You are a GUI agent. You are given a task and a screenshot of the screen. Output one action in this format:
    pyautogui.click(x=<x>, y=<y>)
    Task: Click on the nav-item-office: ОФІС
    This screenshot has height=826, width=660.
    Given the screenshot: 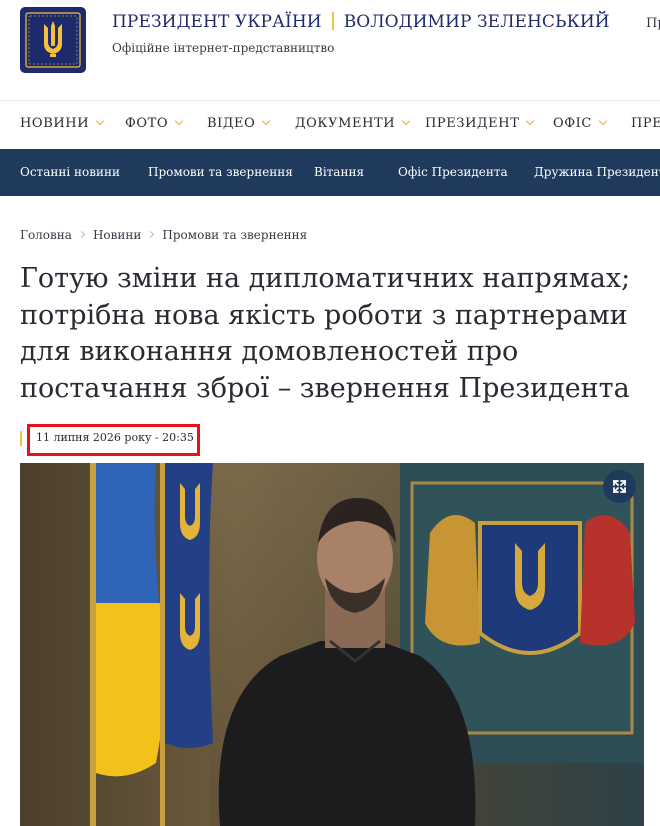 What is the action you would take?
    pyautogui.click(x=580, y=123)
    